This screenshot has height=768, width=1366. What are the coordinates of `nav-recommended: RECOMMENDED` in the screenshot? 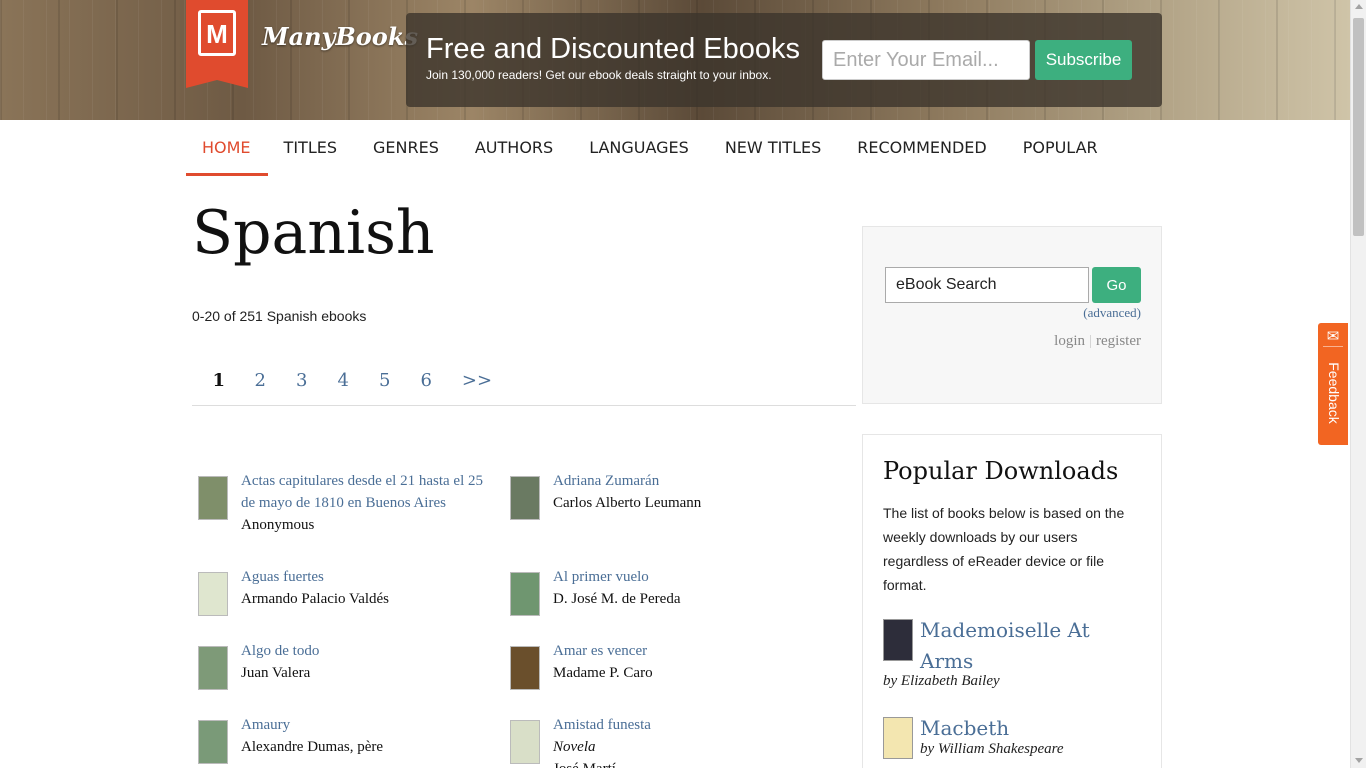 It's located at (923, 148).